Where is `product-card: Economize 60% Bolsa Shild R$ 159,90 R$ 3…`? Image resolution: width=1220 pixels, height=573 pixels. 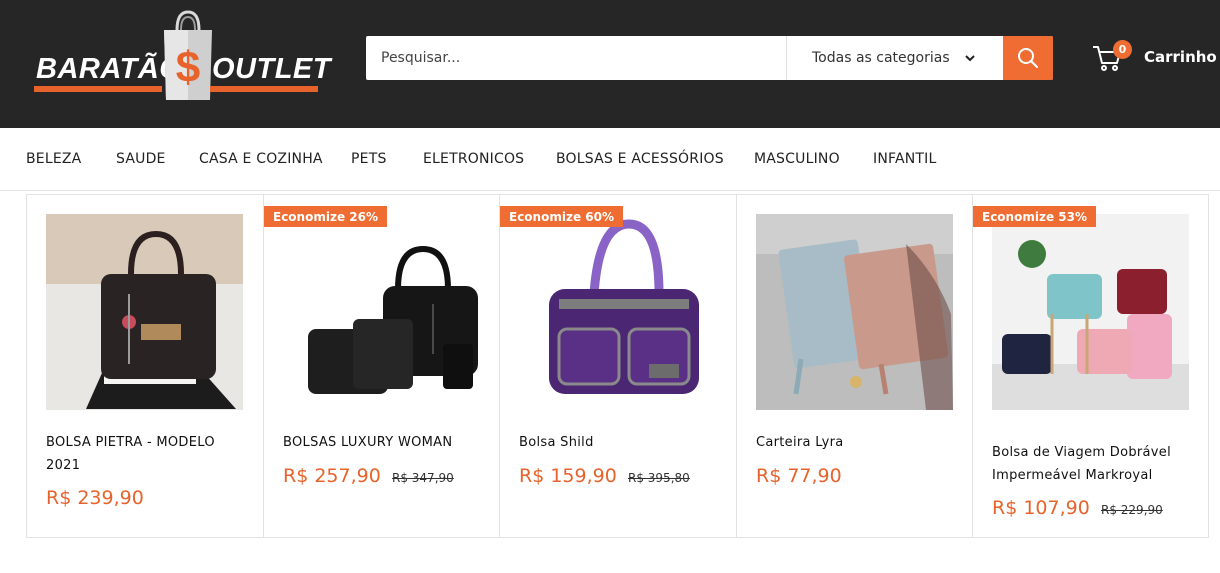
product-card: Economize 60% Bolsa Shild R$ 159,90 R$ 3… is located at coordinates (618, 366).